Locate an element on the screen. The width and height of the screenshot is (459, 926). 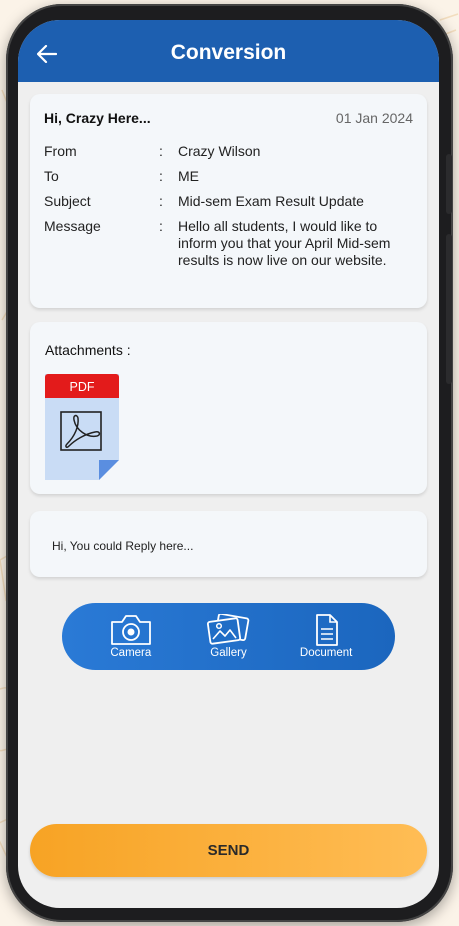
gallery-label: Gallery is located at coordinates (228, 653).